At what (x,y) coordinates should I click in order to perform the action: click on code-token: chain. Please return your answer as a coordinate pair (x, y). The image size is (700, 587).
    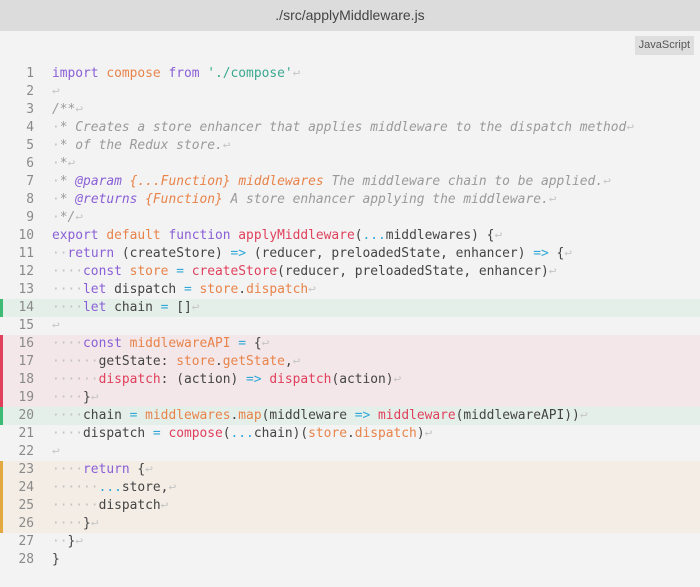
    Looking at the image, I should click on (106, 415).